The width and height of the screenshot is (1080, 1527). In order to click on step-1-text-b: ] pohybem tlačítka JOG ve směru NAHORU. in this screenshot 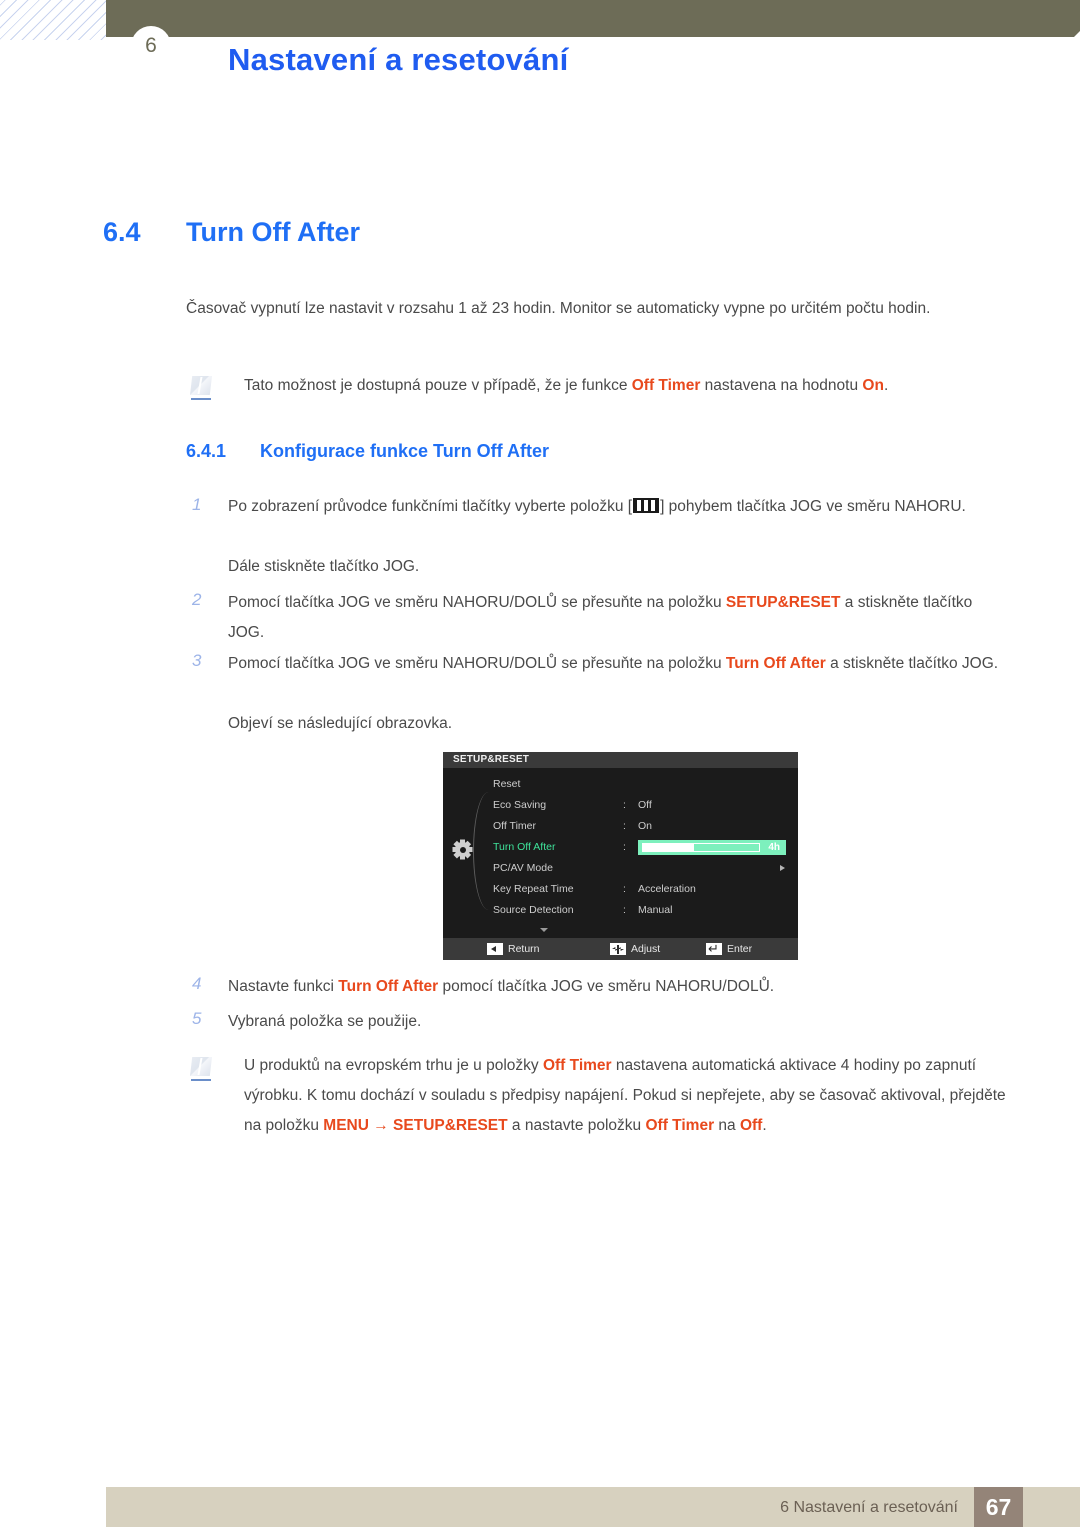, I will do `click(813, 506)`.